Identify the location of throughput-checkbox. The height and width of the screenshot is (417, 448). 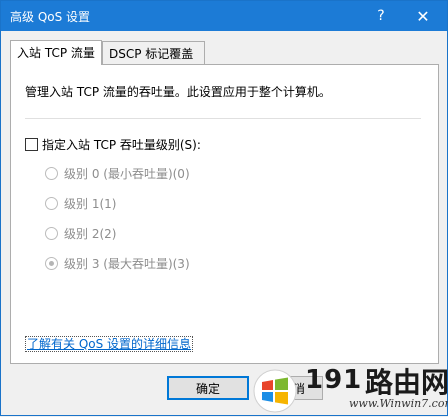
(31, 144).